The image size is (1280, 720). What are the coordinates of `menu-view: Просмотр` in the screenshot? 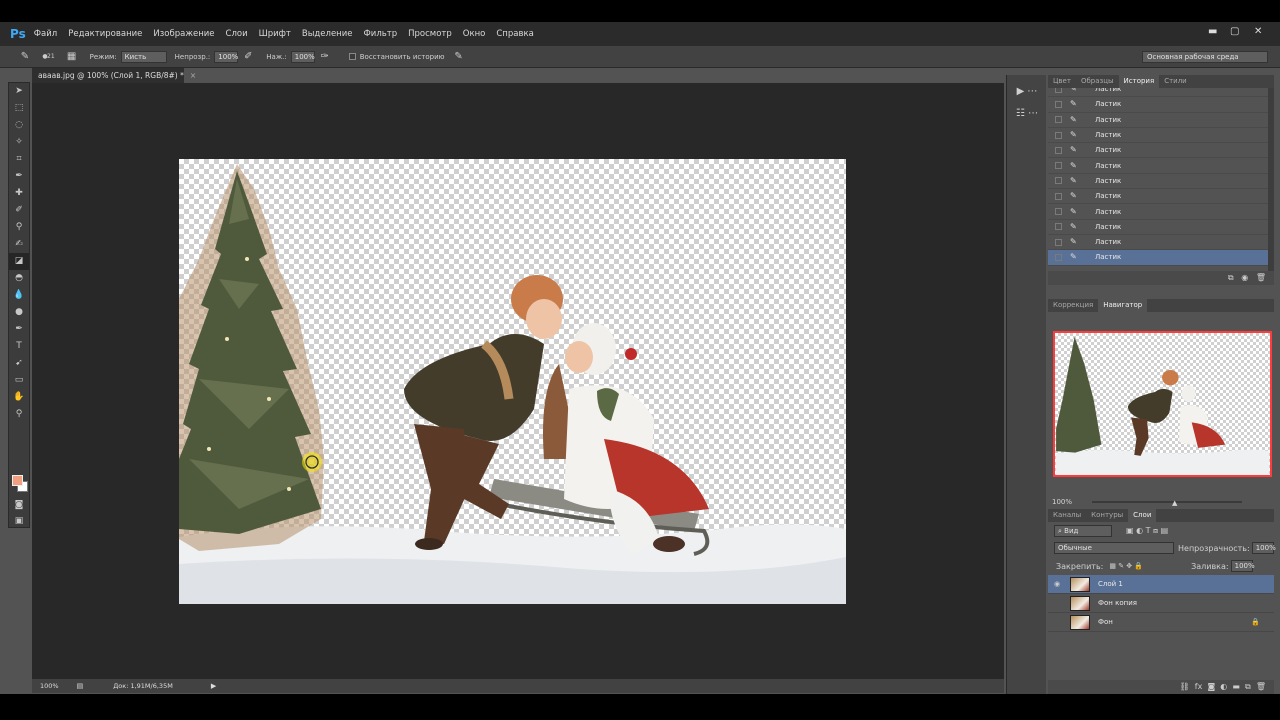 It's located at (430, 34).